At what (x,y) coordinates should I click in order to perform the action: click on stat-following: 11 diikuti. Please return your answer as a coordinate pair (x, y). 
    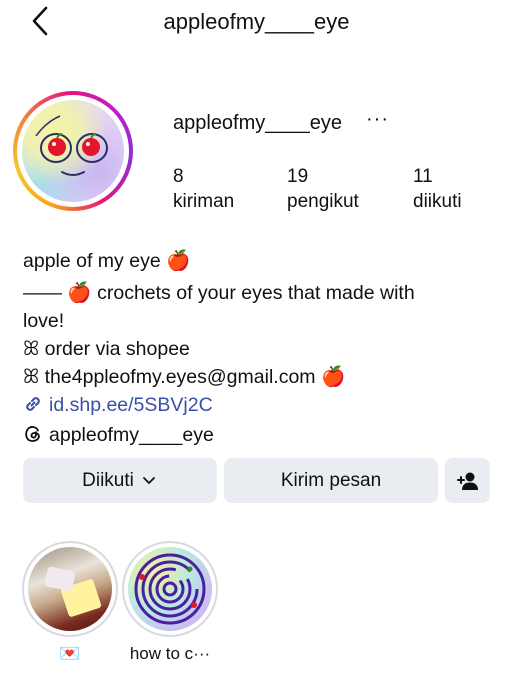
    Looking at the image, I should click on (437, 189).